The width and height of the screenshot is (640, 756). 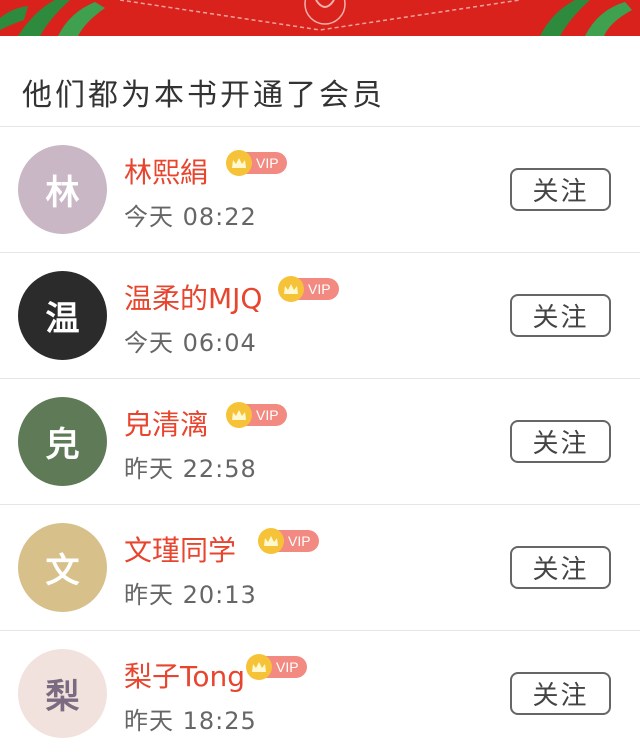 I want to click on avatar-initial: 林, so click(x=62, y=193).